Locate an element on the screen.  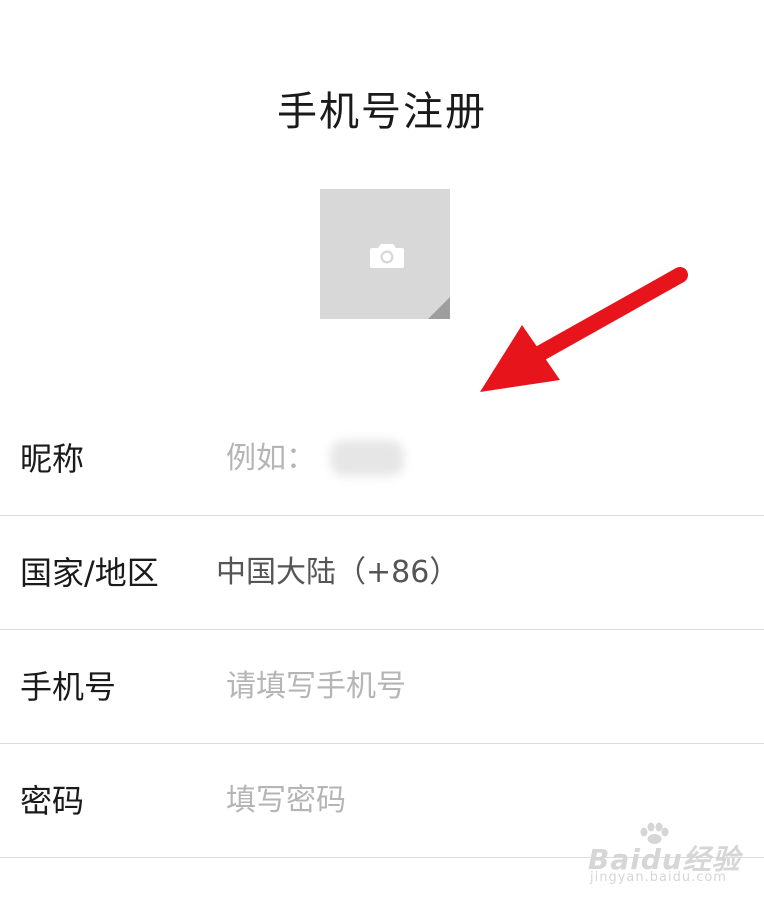
watermark-domain: jingyan.baidu.com is located at coordinates (658, 877).